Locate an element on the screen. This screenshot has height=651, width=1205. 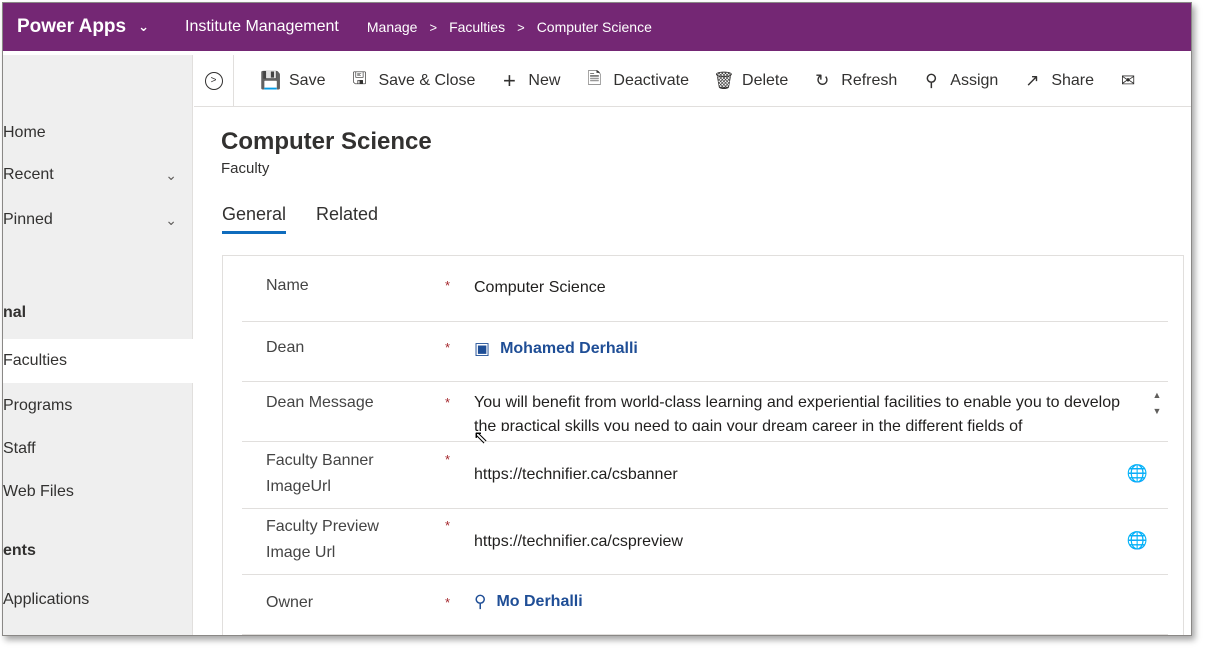
sidebar-item-label: Pinned is located at coordinates (28, 219).